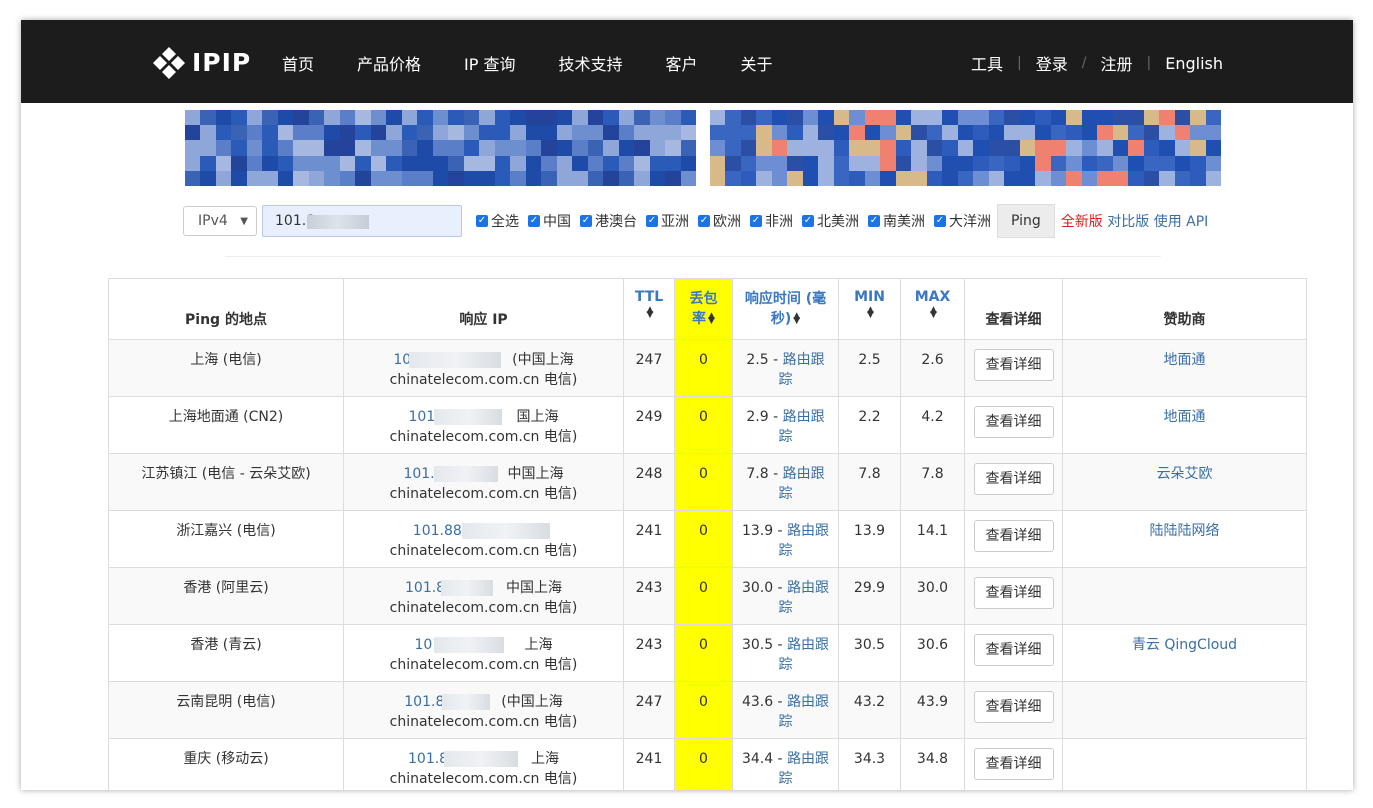  Describe the element at coordinates (298, 63) in the screenshot. I see `nav-home: 首页` at that location.